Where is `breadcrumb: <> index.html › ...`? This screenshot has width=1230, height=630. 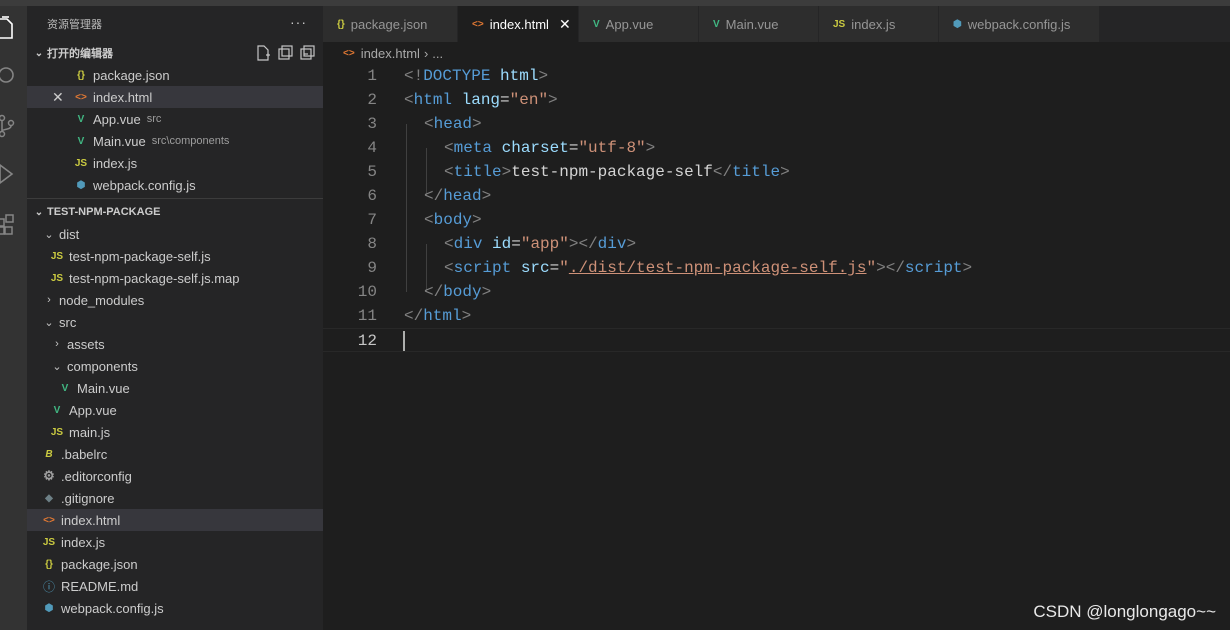
breadcrumb: <> index.html › ... is located at coordinates (776, 53).